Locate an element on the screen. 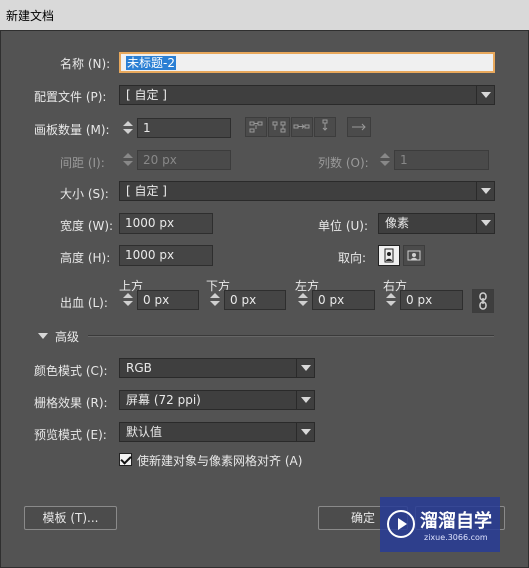 This screenshot has height=568, width=529. artboards-stepper is located at coordinates (128, 128).